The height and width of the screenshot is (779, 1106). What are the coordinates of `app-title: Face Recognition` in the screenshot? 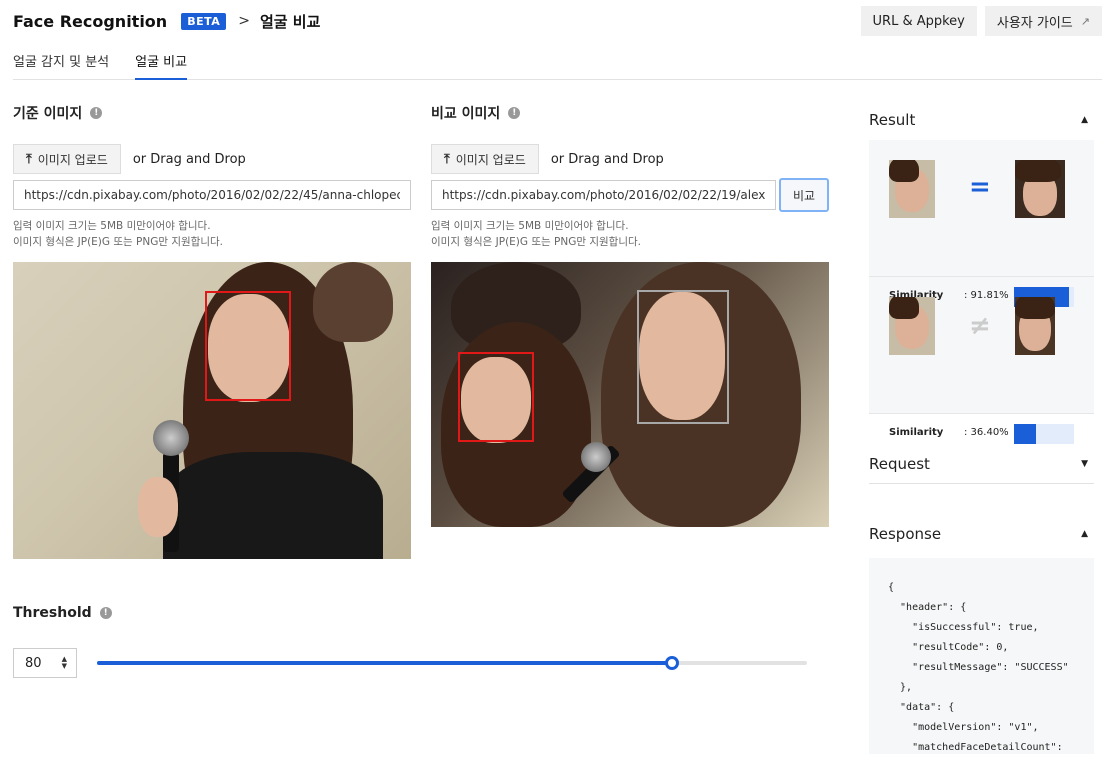 It's located at (90, 21).